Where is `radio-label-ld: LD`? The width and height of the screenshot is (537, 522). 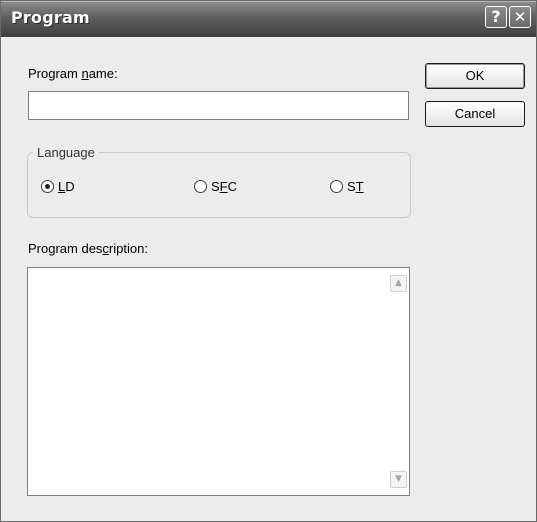 radio-label-ld: LD is located at coordinates (66, 186).